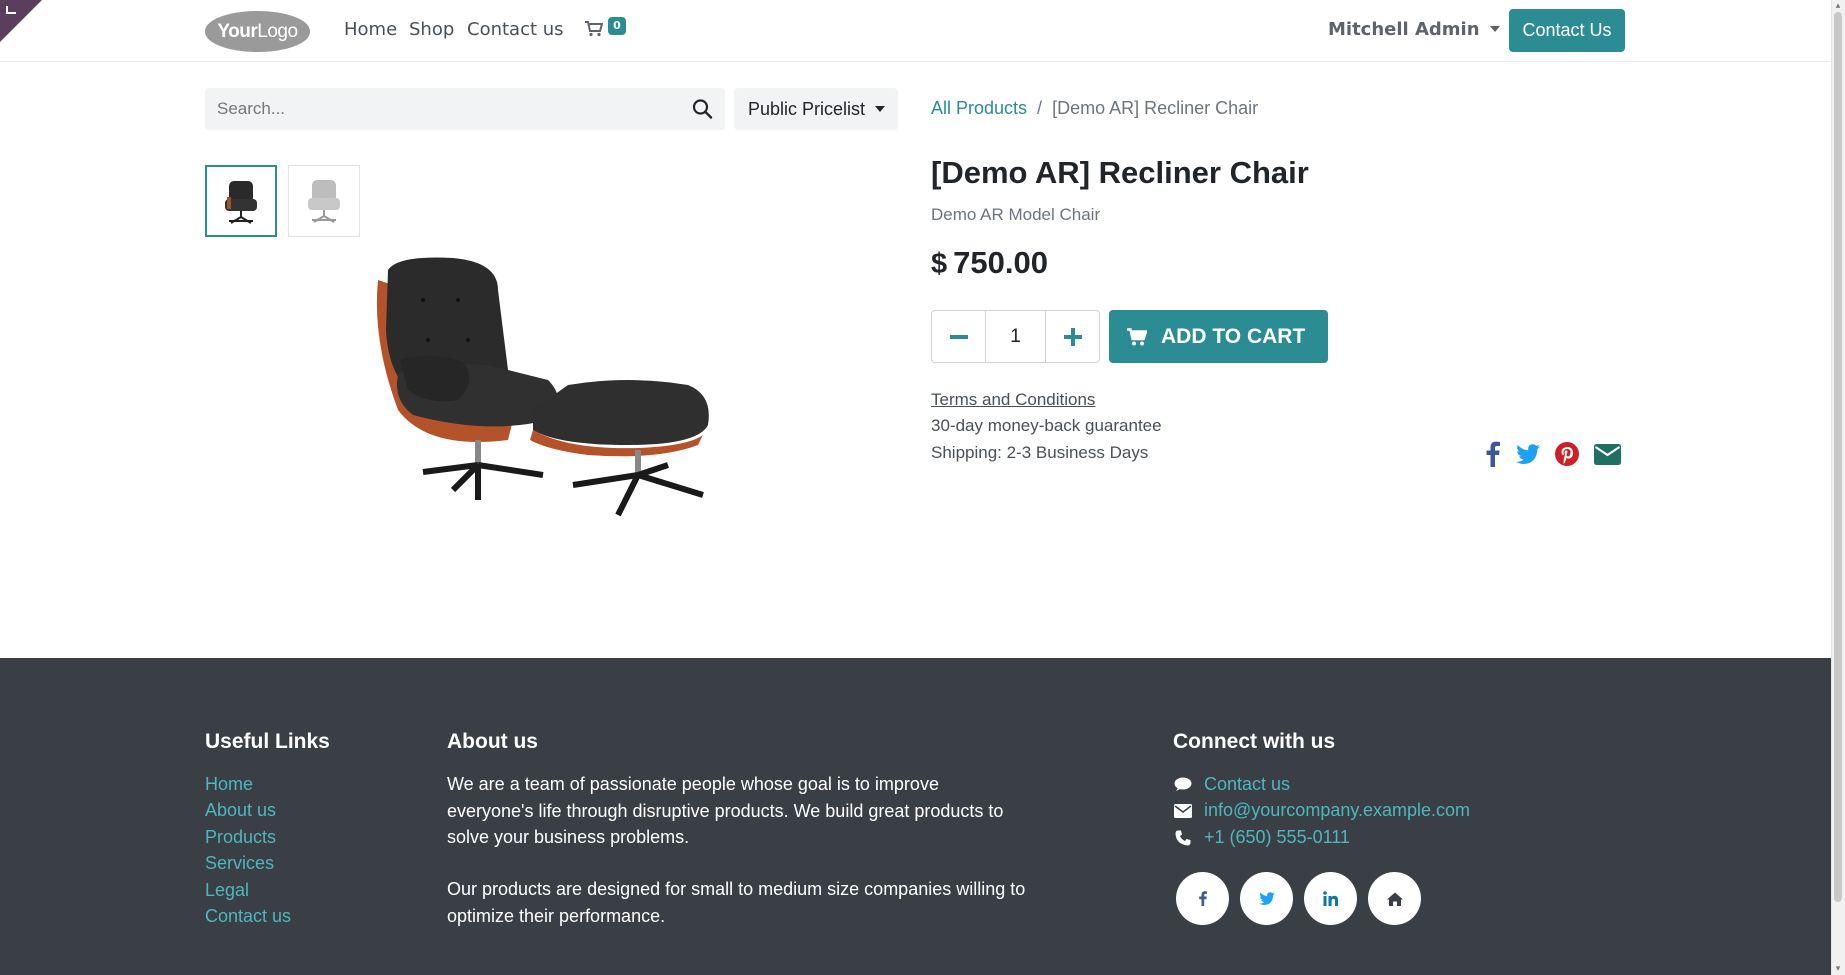  Describe the element at coordinates (227, 890) in the screenshot. I see `footer-link-legal: Legal` at that location.